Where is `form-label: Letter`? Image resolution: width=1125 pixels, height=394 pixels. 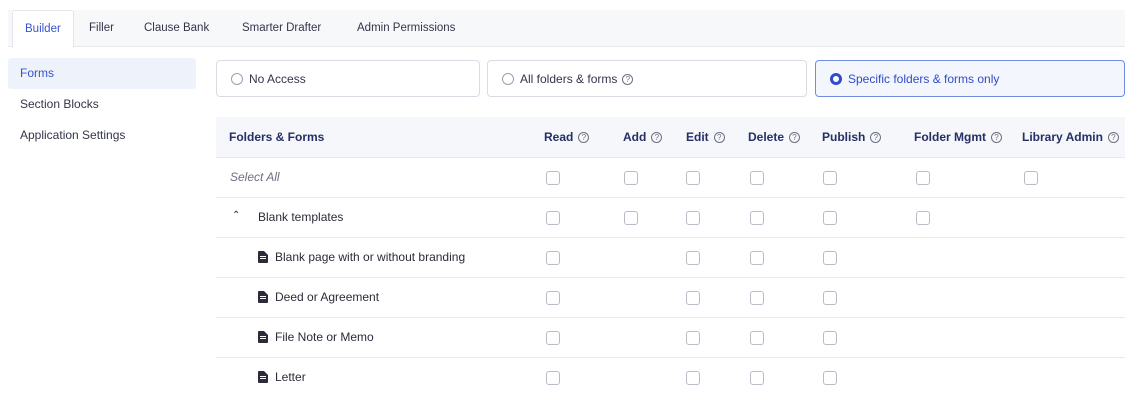
form-label: Letter is located at coordinates (290, 377).